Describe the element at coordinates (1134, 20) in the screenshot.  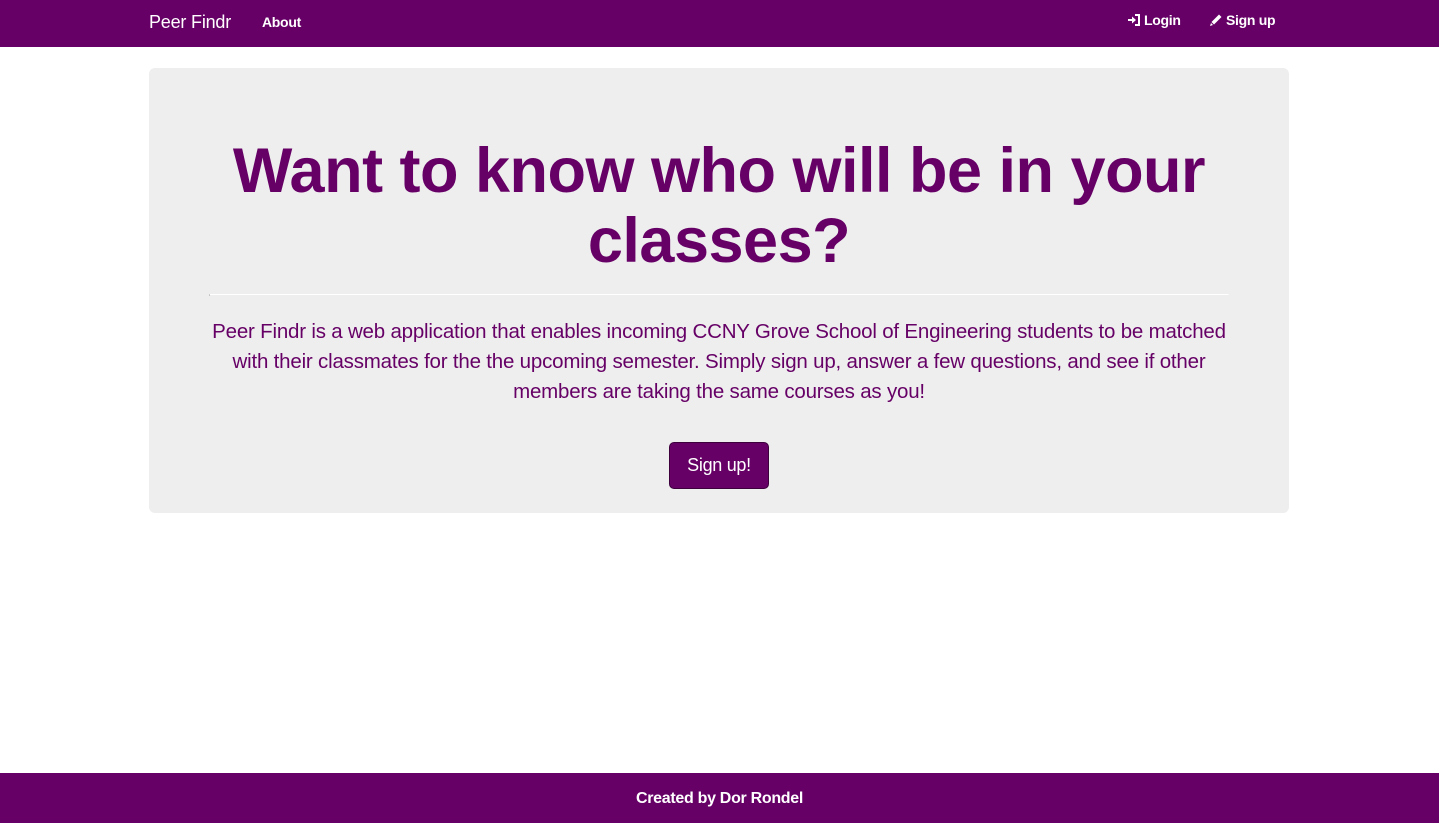
I see `log-in-icon` at that location.